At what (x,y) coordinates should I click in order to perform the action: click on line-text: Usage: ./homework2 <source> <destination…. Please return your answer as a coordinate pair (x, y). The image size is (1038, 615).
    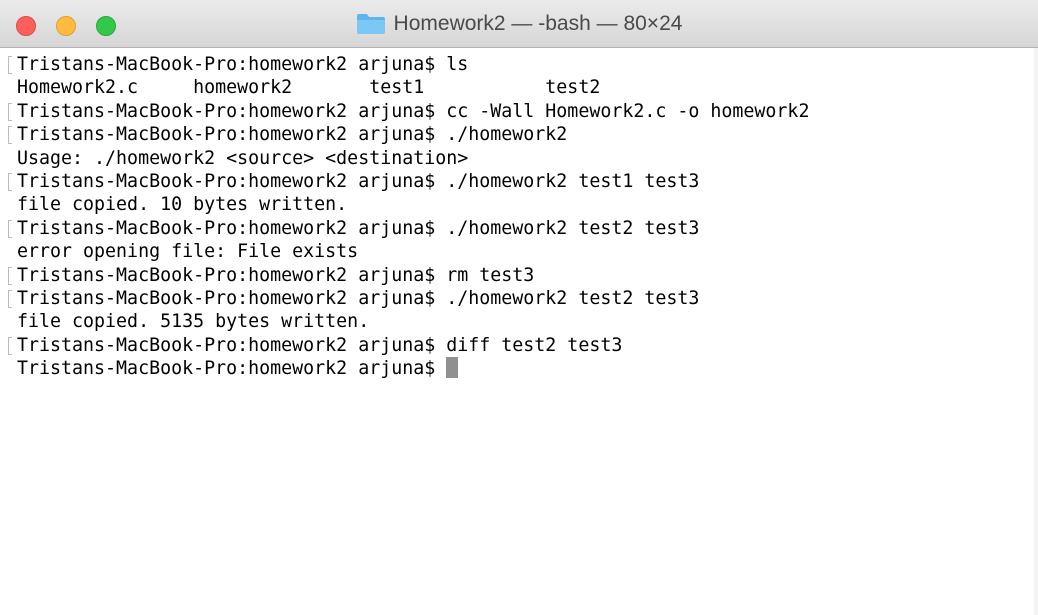
    Looking at the image, I should click on (243, 158).